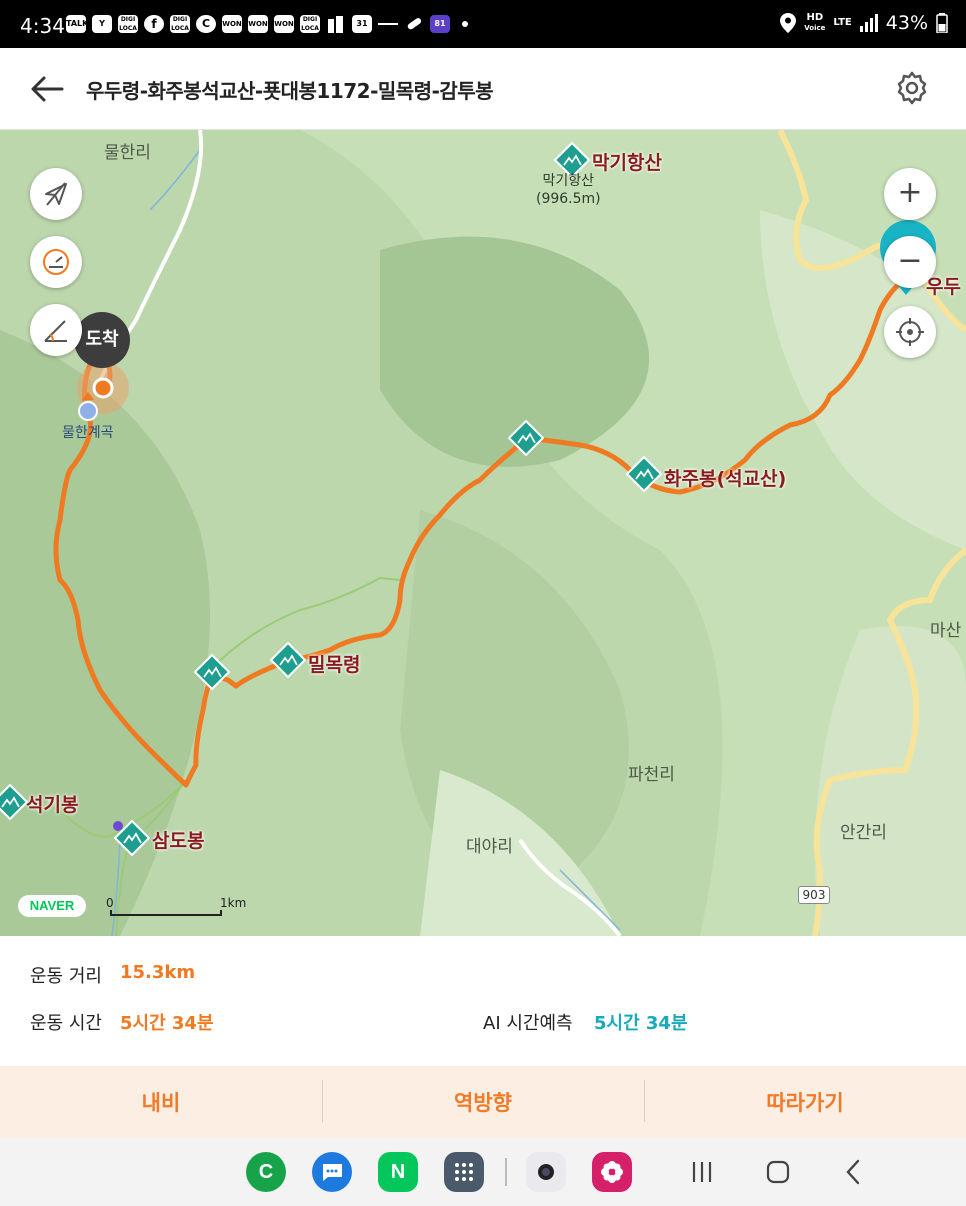 This screenshot has height=1206, width=966. What do you see at coordinates (465, 24) in the screenshot?
I see `more-notifications-dot` at bounding box center [465, 24].